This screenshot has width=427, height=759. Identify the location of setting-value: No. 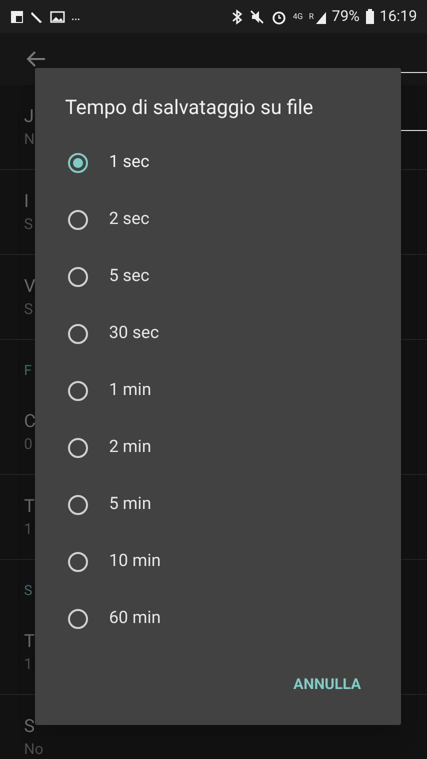
(34, 749).